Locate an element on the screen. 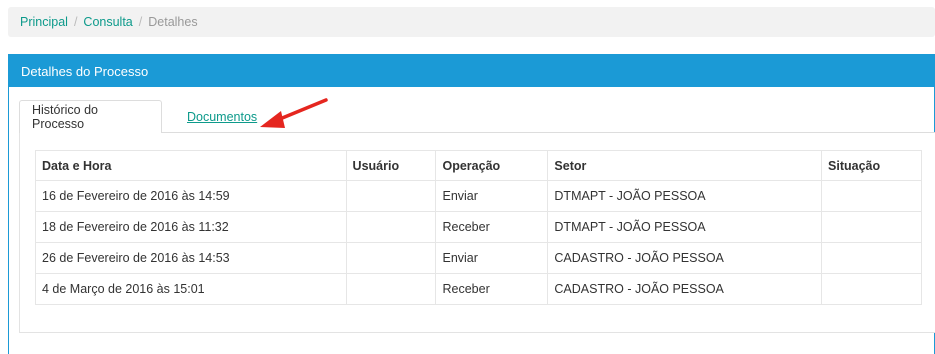 The height and width of the screenshot is (354, 935). column-header-setor: Setor is located at coordinates (685, 165).